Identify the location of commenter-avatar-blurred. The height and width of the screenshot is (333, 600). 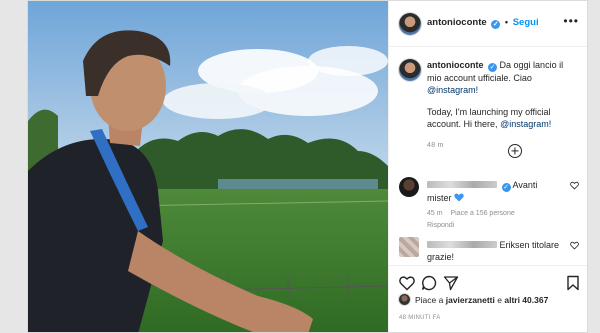
(409, 247).